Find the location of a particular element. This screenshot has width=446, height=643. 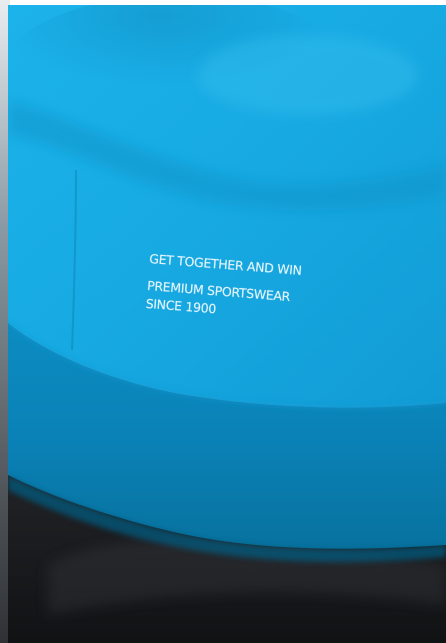

shirt-highlight is located at coordinates (308, 75).